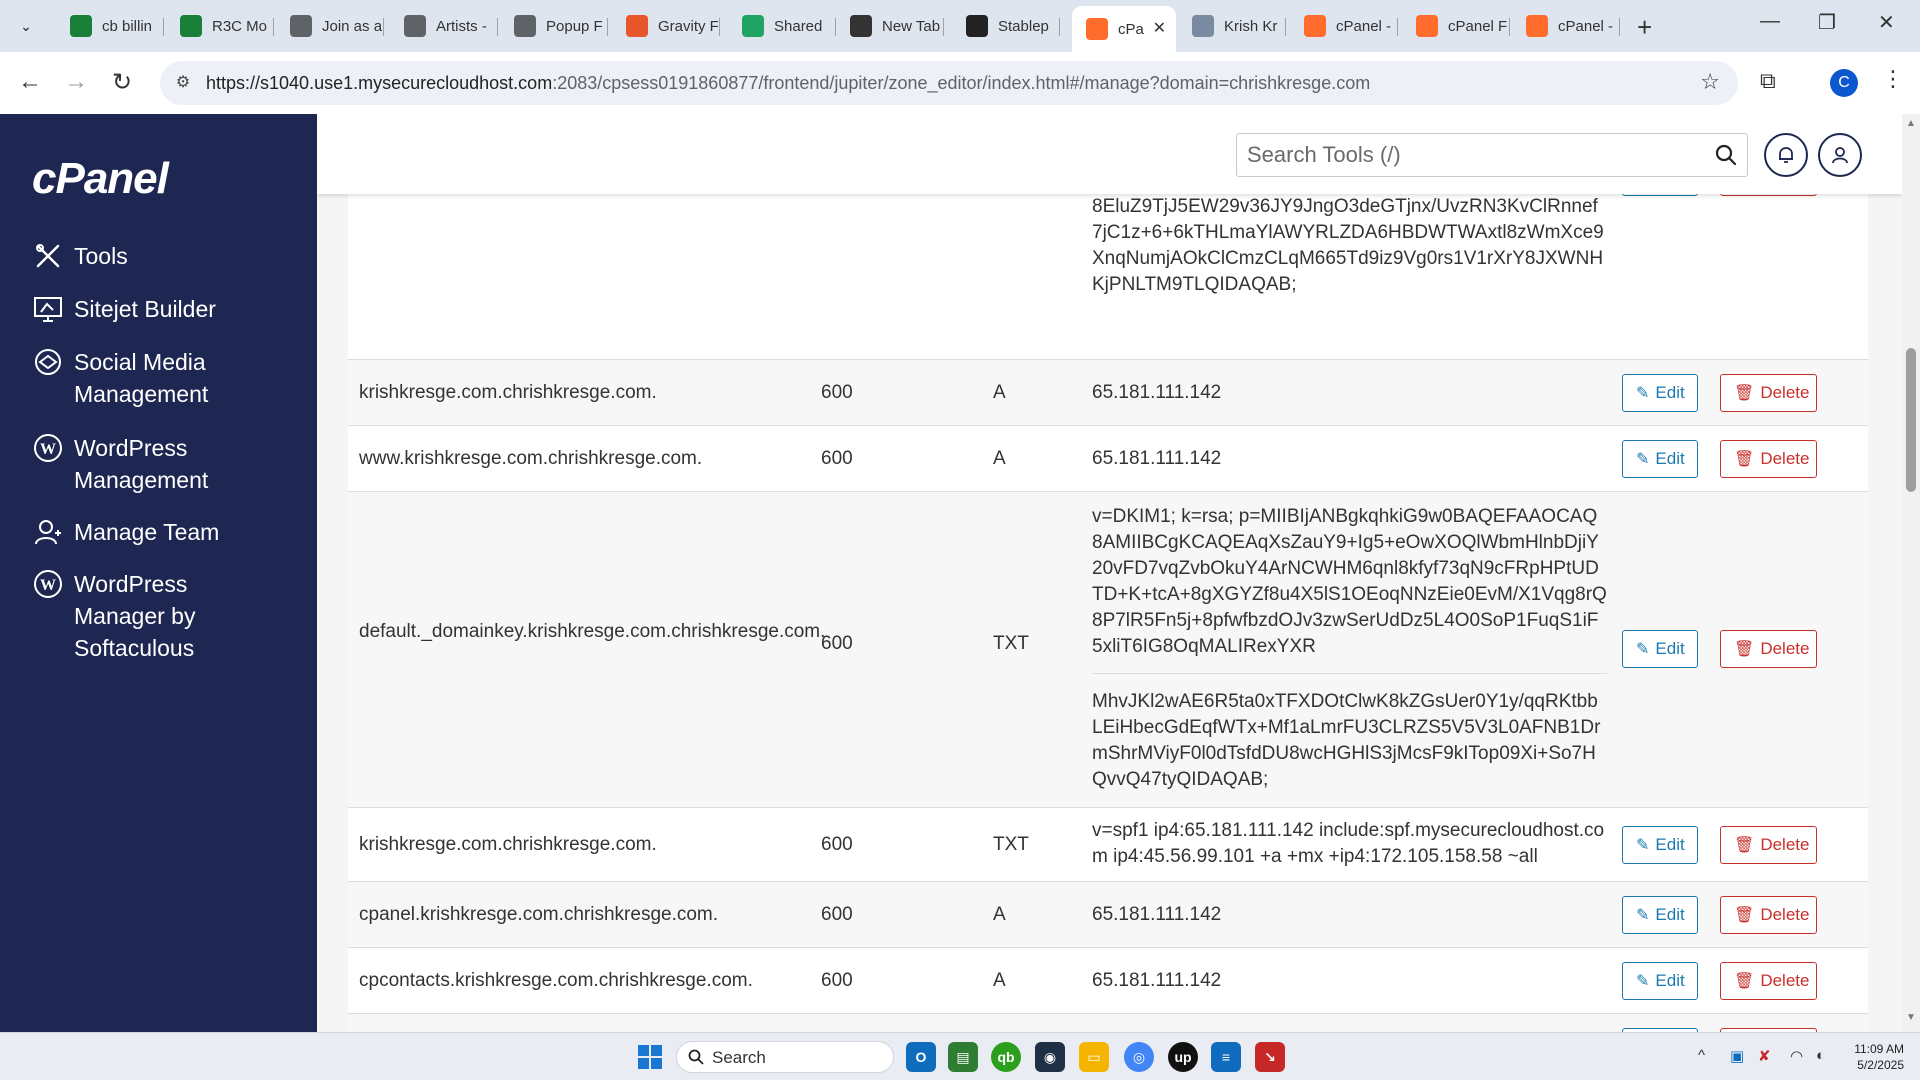 This screenshot has height=1080, width=1920. What do you see at coordinates (124, 309) in the screenshot?
I see `sidebar-item-sitejet-builder: Sitejet Builder` at bounding box center [124, 309].